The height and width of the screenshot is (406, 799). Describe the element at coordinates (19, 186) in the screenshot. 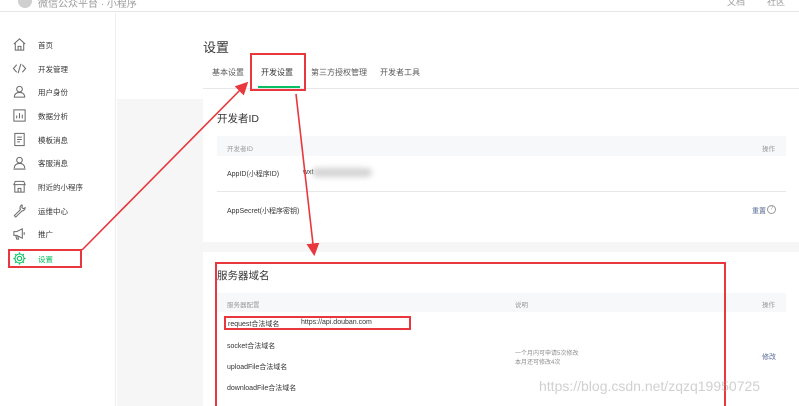

I see `store-icon` at that location.